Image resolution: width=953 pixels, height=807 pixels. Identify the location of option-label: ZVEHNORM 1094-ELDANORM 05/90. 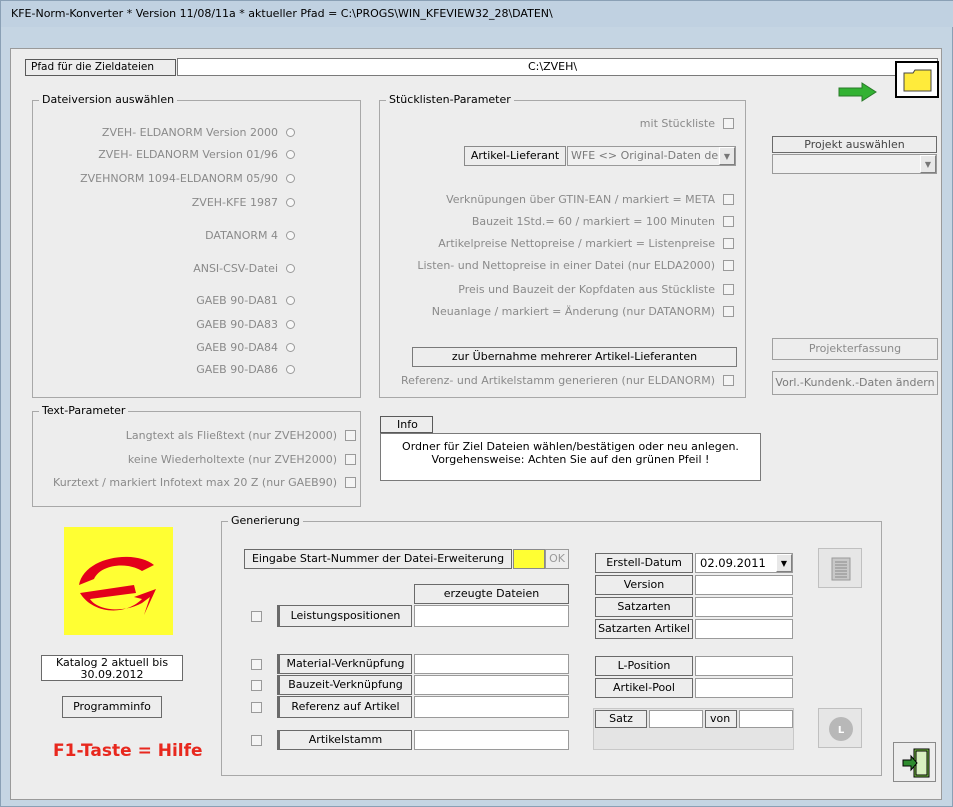
(179, 178).